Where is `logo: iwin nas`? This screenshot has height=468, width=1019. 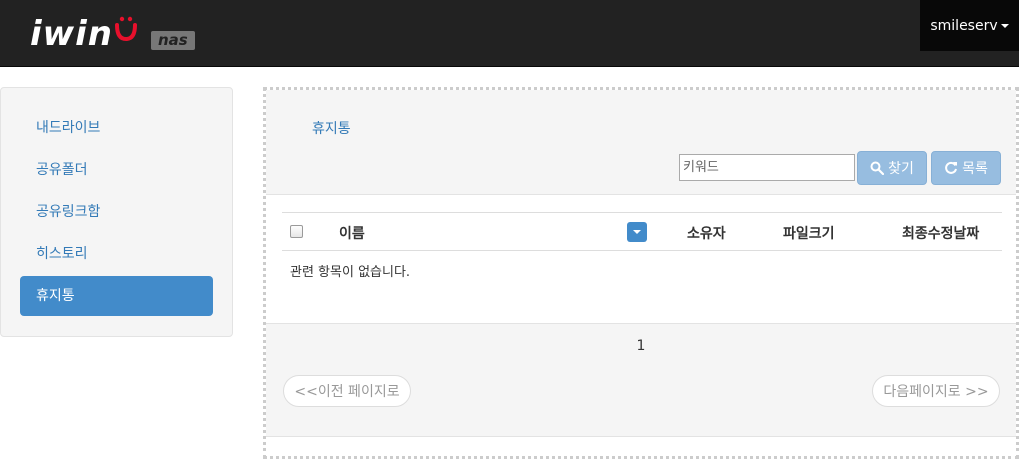 logo: iwin nas is located at coordinates (112, 34).